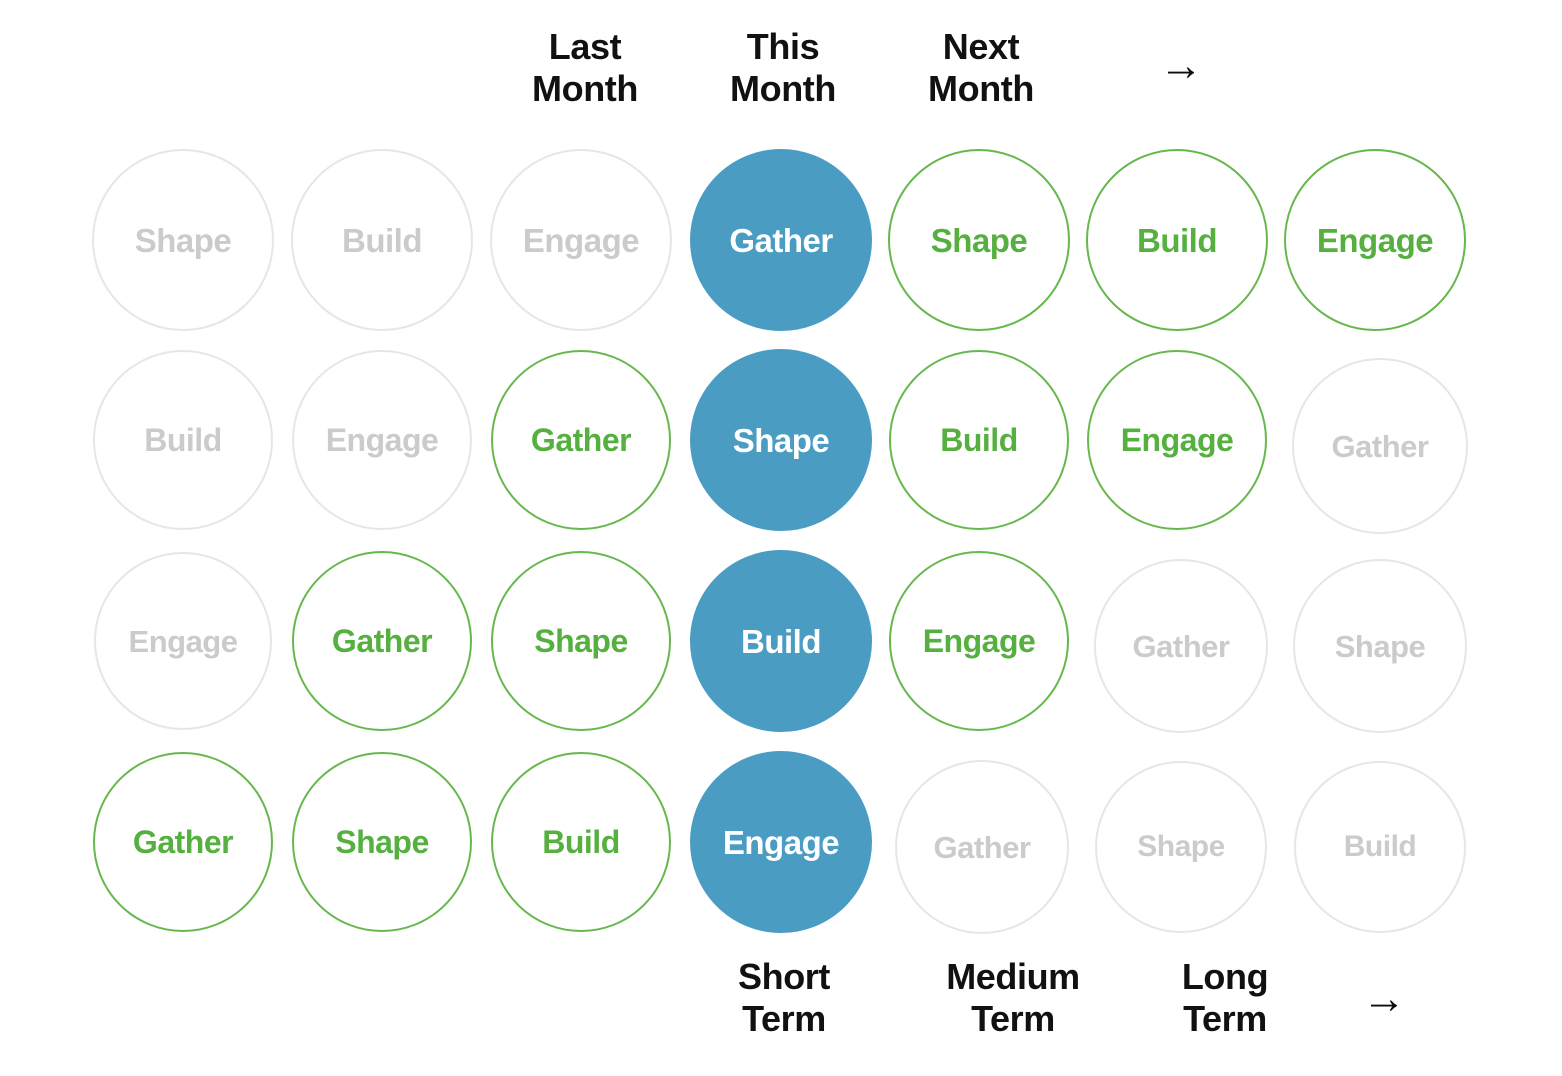  I want to click on node-gather-current: Gather, so click(781, 240).